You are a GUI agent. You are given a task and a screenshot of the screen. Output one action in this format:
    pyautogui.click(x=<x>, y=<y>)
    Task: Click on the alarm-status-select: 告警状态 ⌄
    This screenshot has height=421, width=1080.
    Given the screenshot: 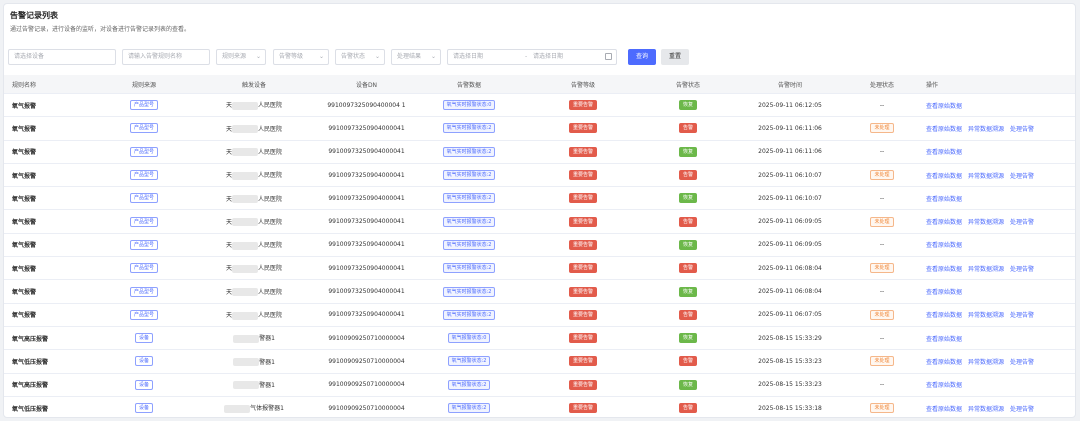 What is the action you would take?
    pyautogui.click(x=360, y=57)
    